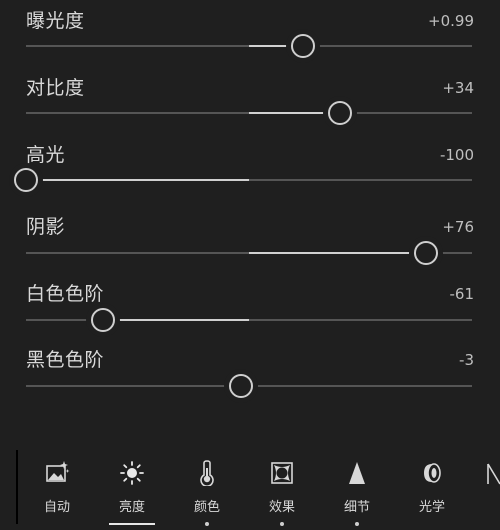  What do you see at coordinates (132, 473) in the screenshot?
I see `light-icon` at bounding box center [132, 473].